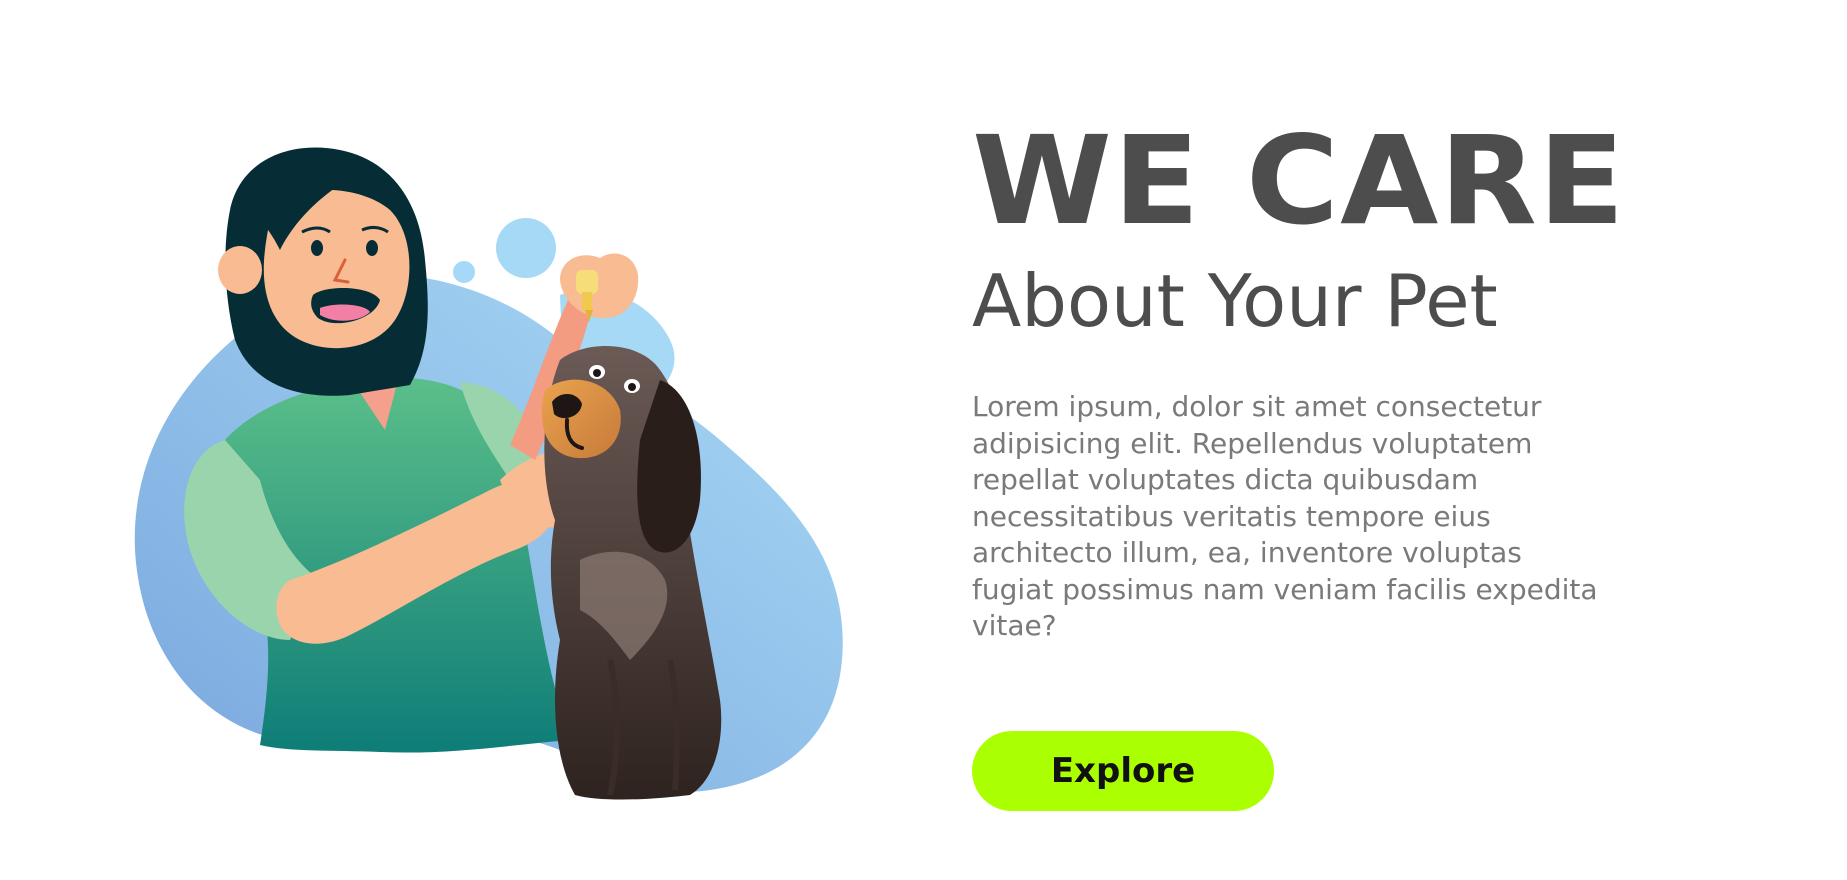 The width and height of the screenshot is (1847, 880). I want to click on hero-subheadline: About Your Pet, so click(1235, 301).